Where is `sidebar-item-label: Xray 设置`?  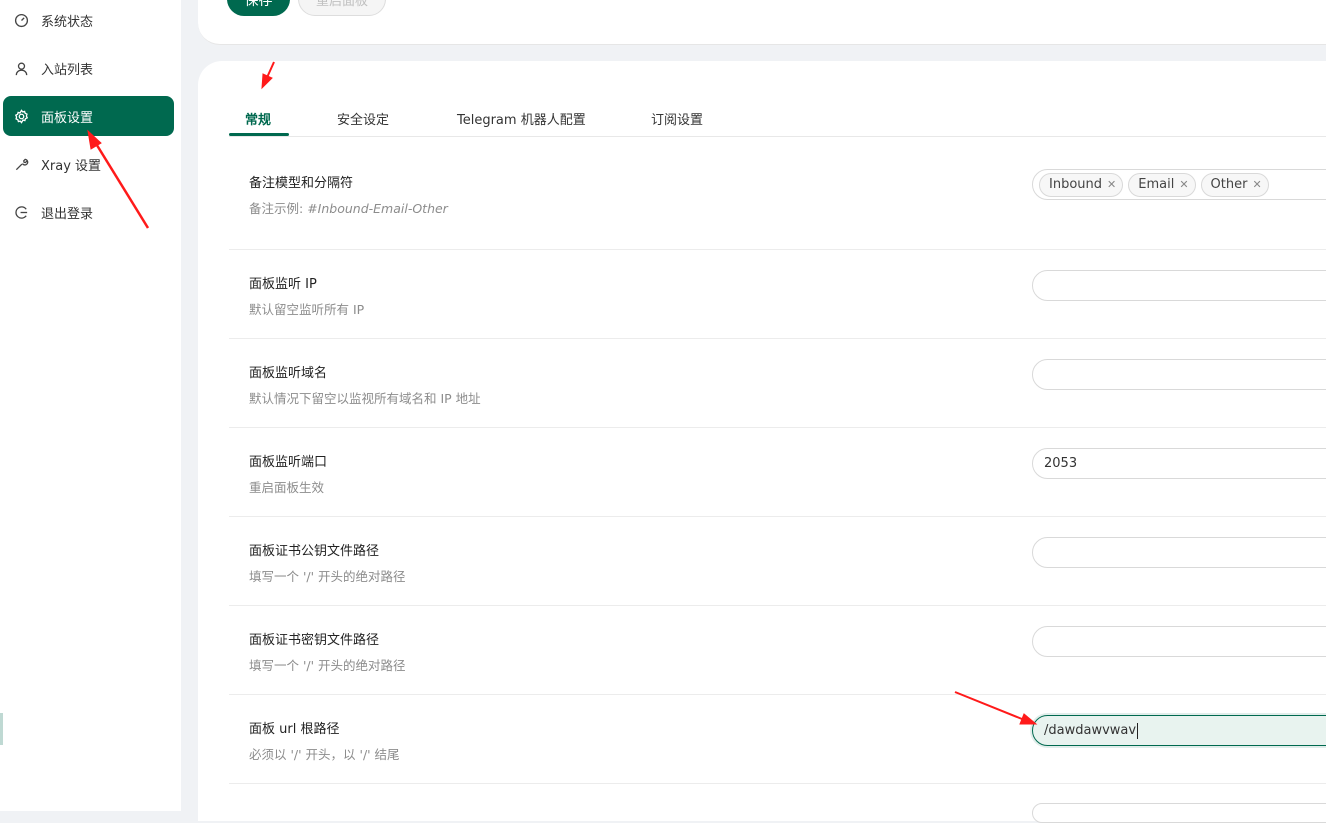 sidebar-item-label: Xray 设置 is located at coordinates (71, 166).